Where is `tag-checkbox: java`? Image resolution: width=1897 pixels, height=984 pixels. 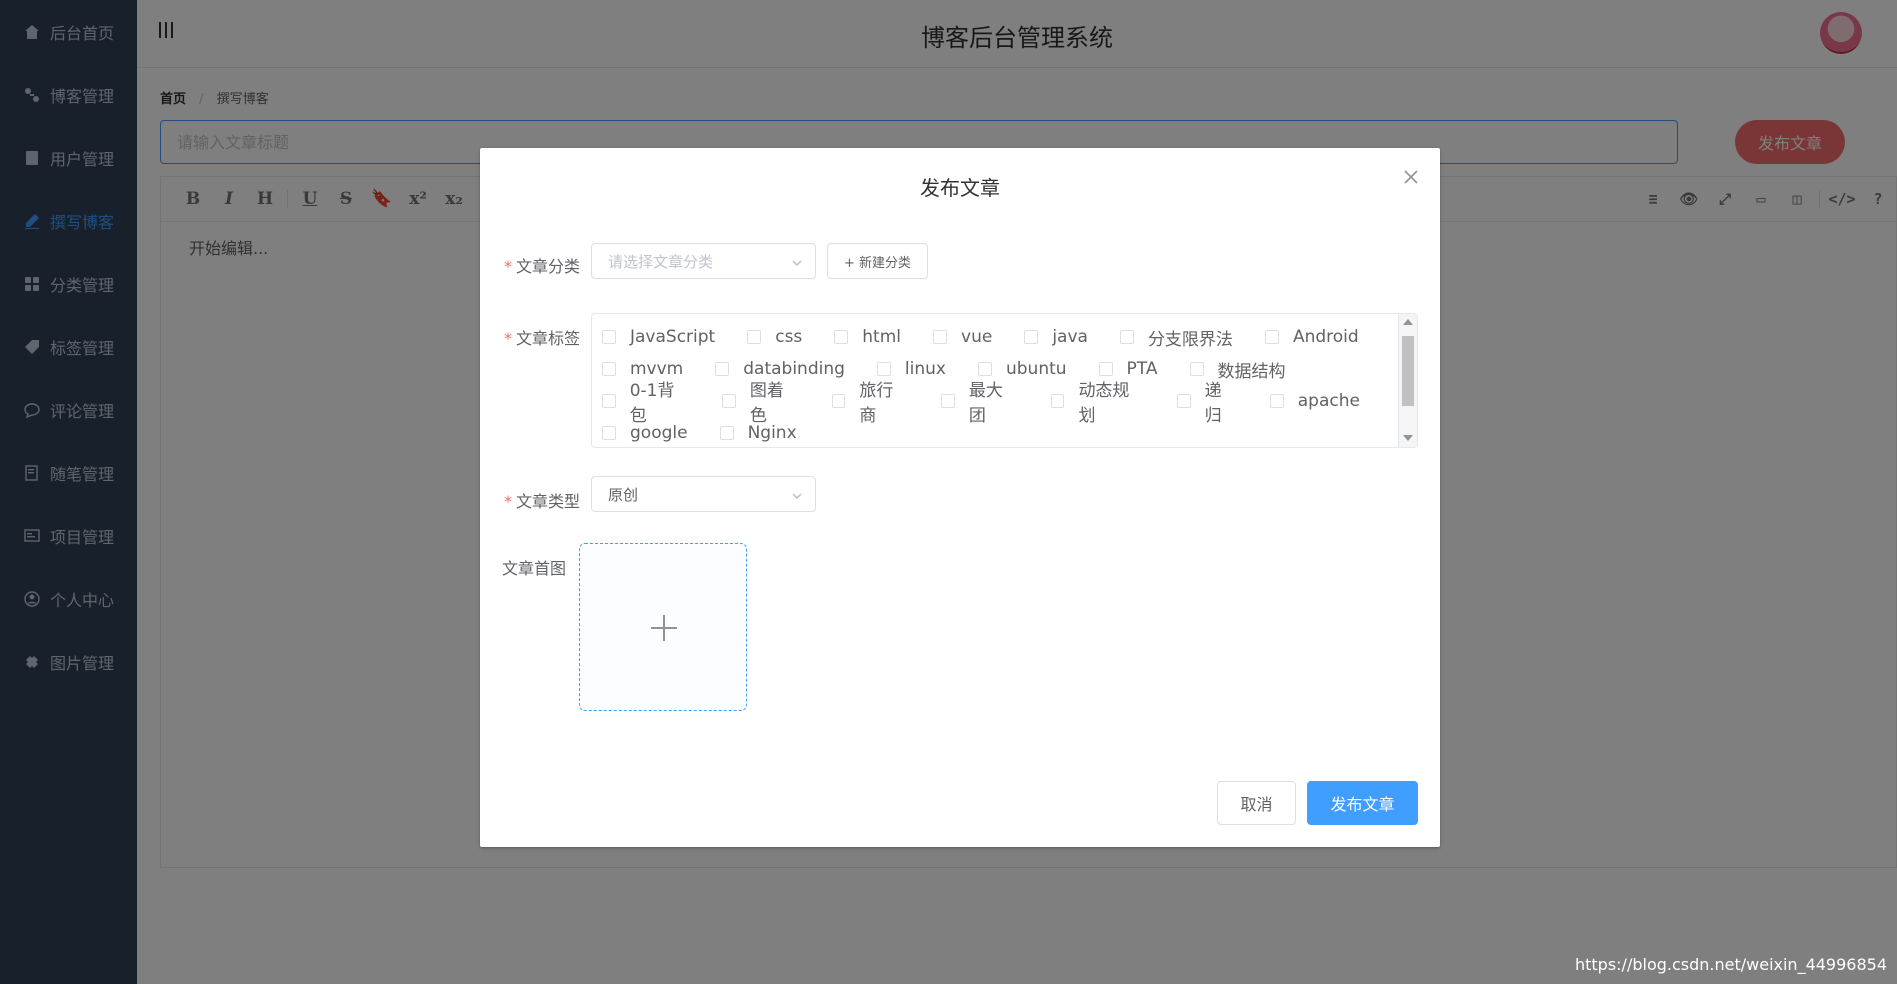 tag-checkbox: java is located at coordinates (1056, 337).